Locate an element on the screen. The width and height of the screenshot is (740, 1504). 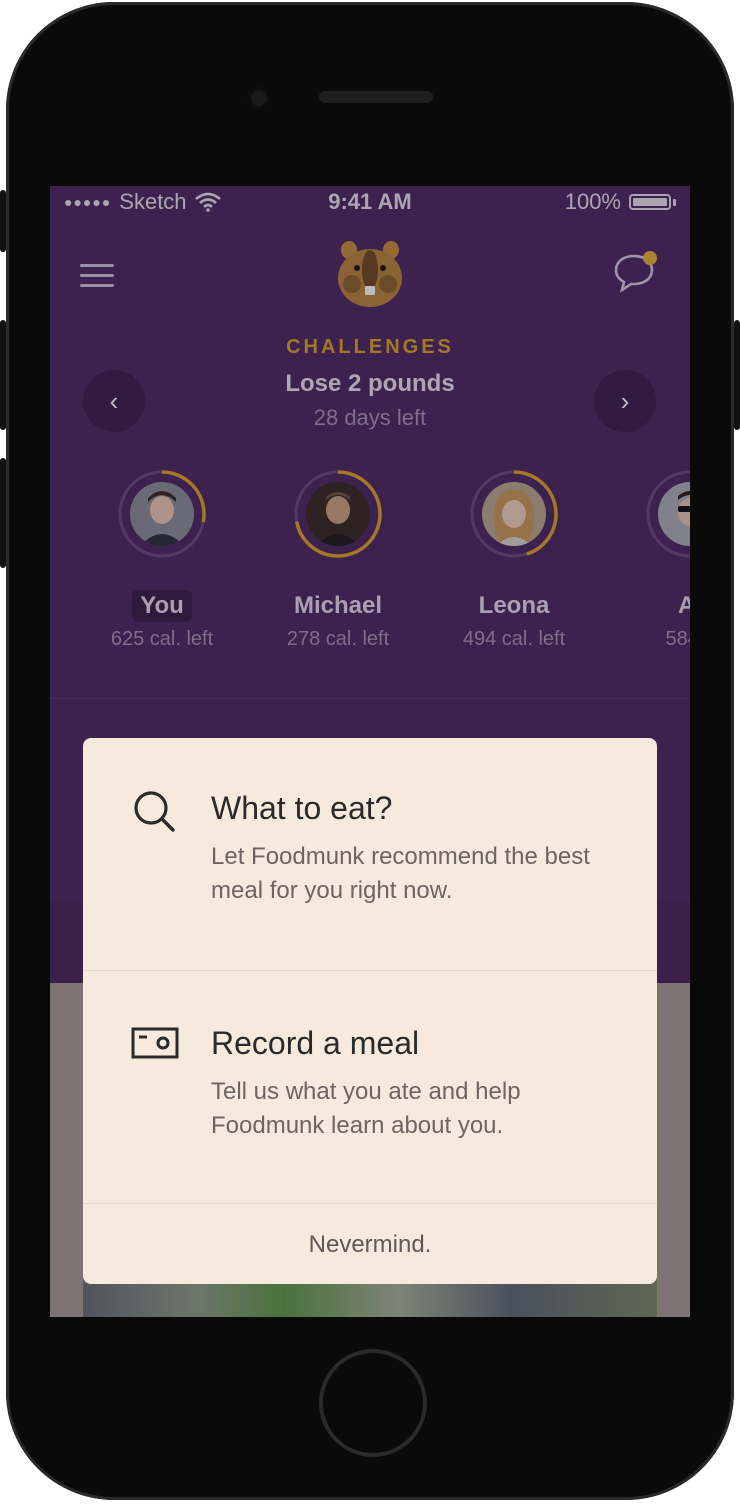
search-icon is located at coordinates (154, 811).